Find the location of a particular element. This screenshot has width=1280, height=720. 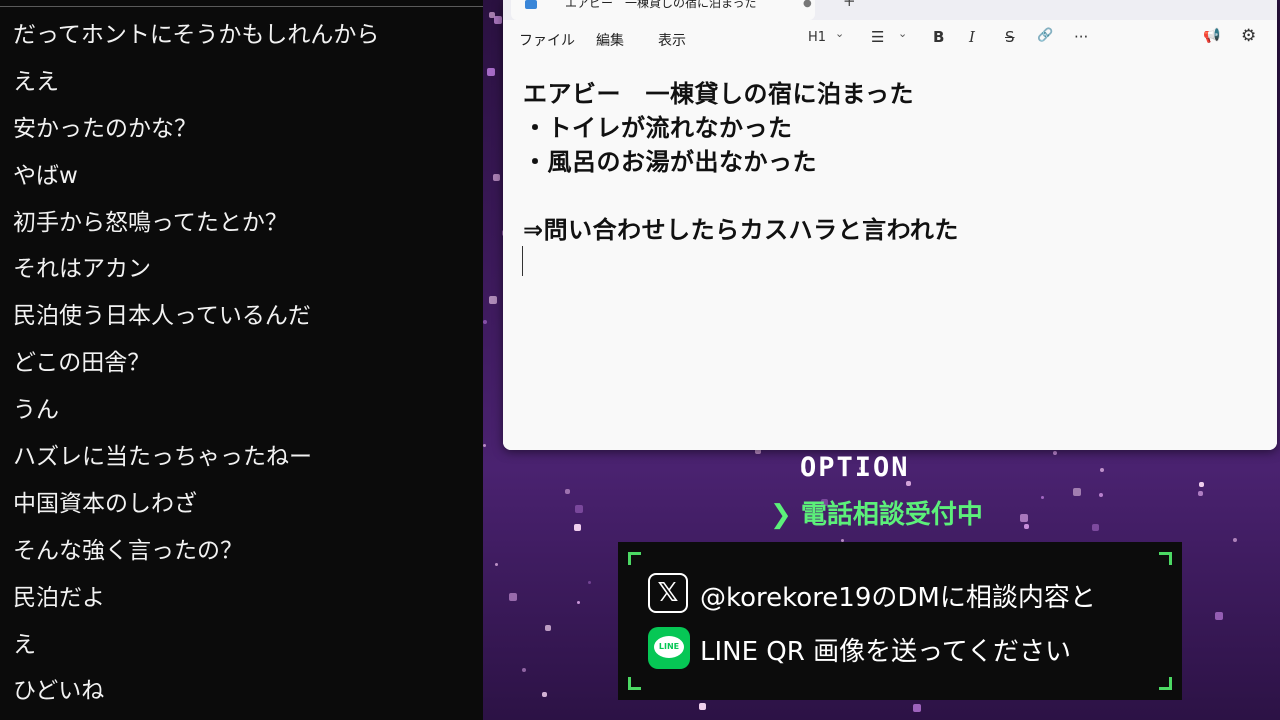

text-caret is located at coordinates (522, 261).